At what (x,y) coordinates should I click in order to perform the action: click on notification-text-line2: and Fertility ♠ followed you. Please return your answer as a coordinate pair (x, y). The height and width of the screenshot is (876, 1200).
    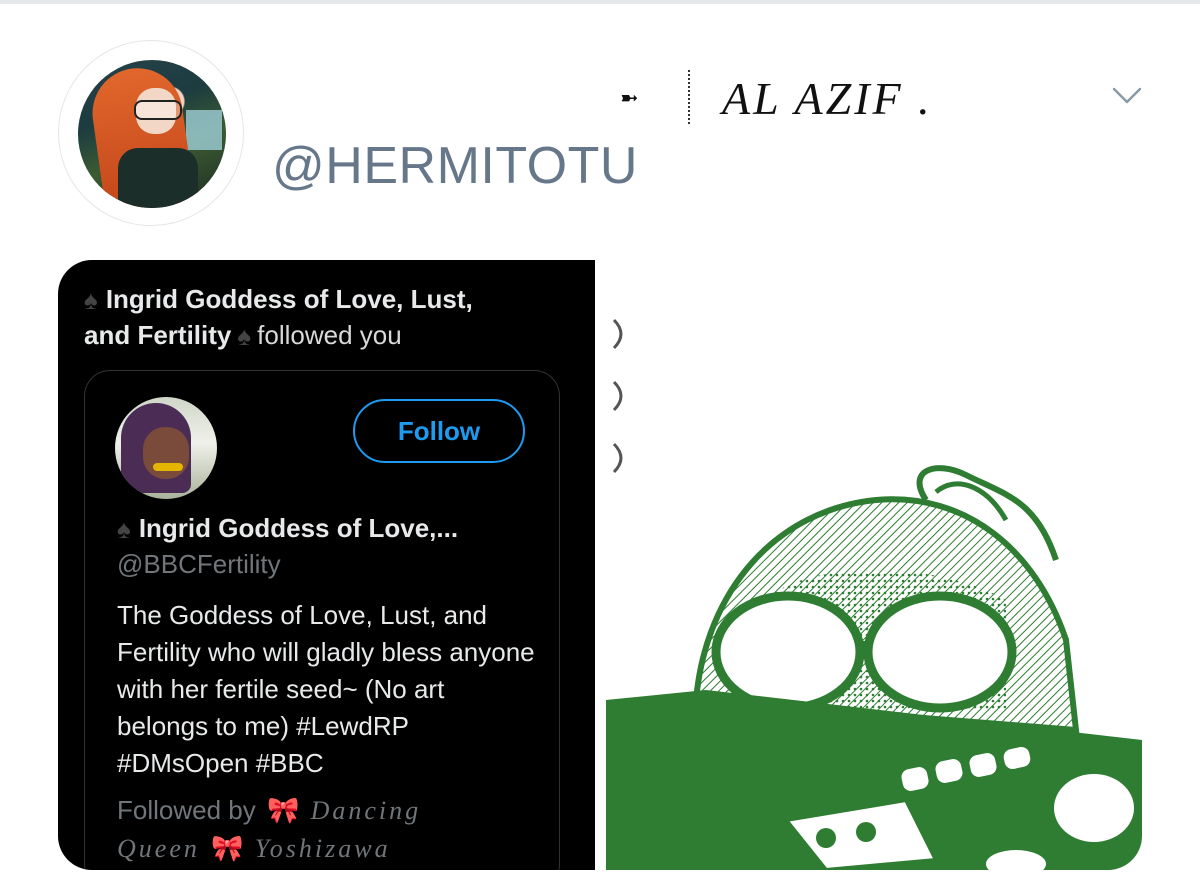
    Looking at the image, I should click on (243, 336).